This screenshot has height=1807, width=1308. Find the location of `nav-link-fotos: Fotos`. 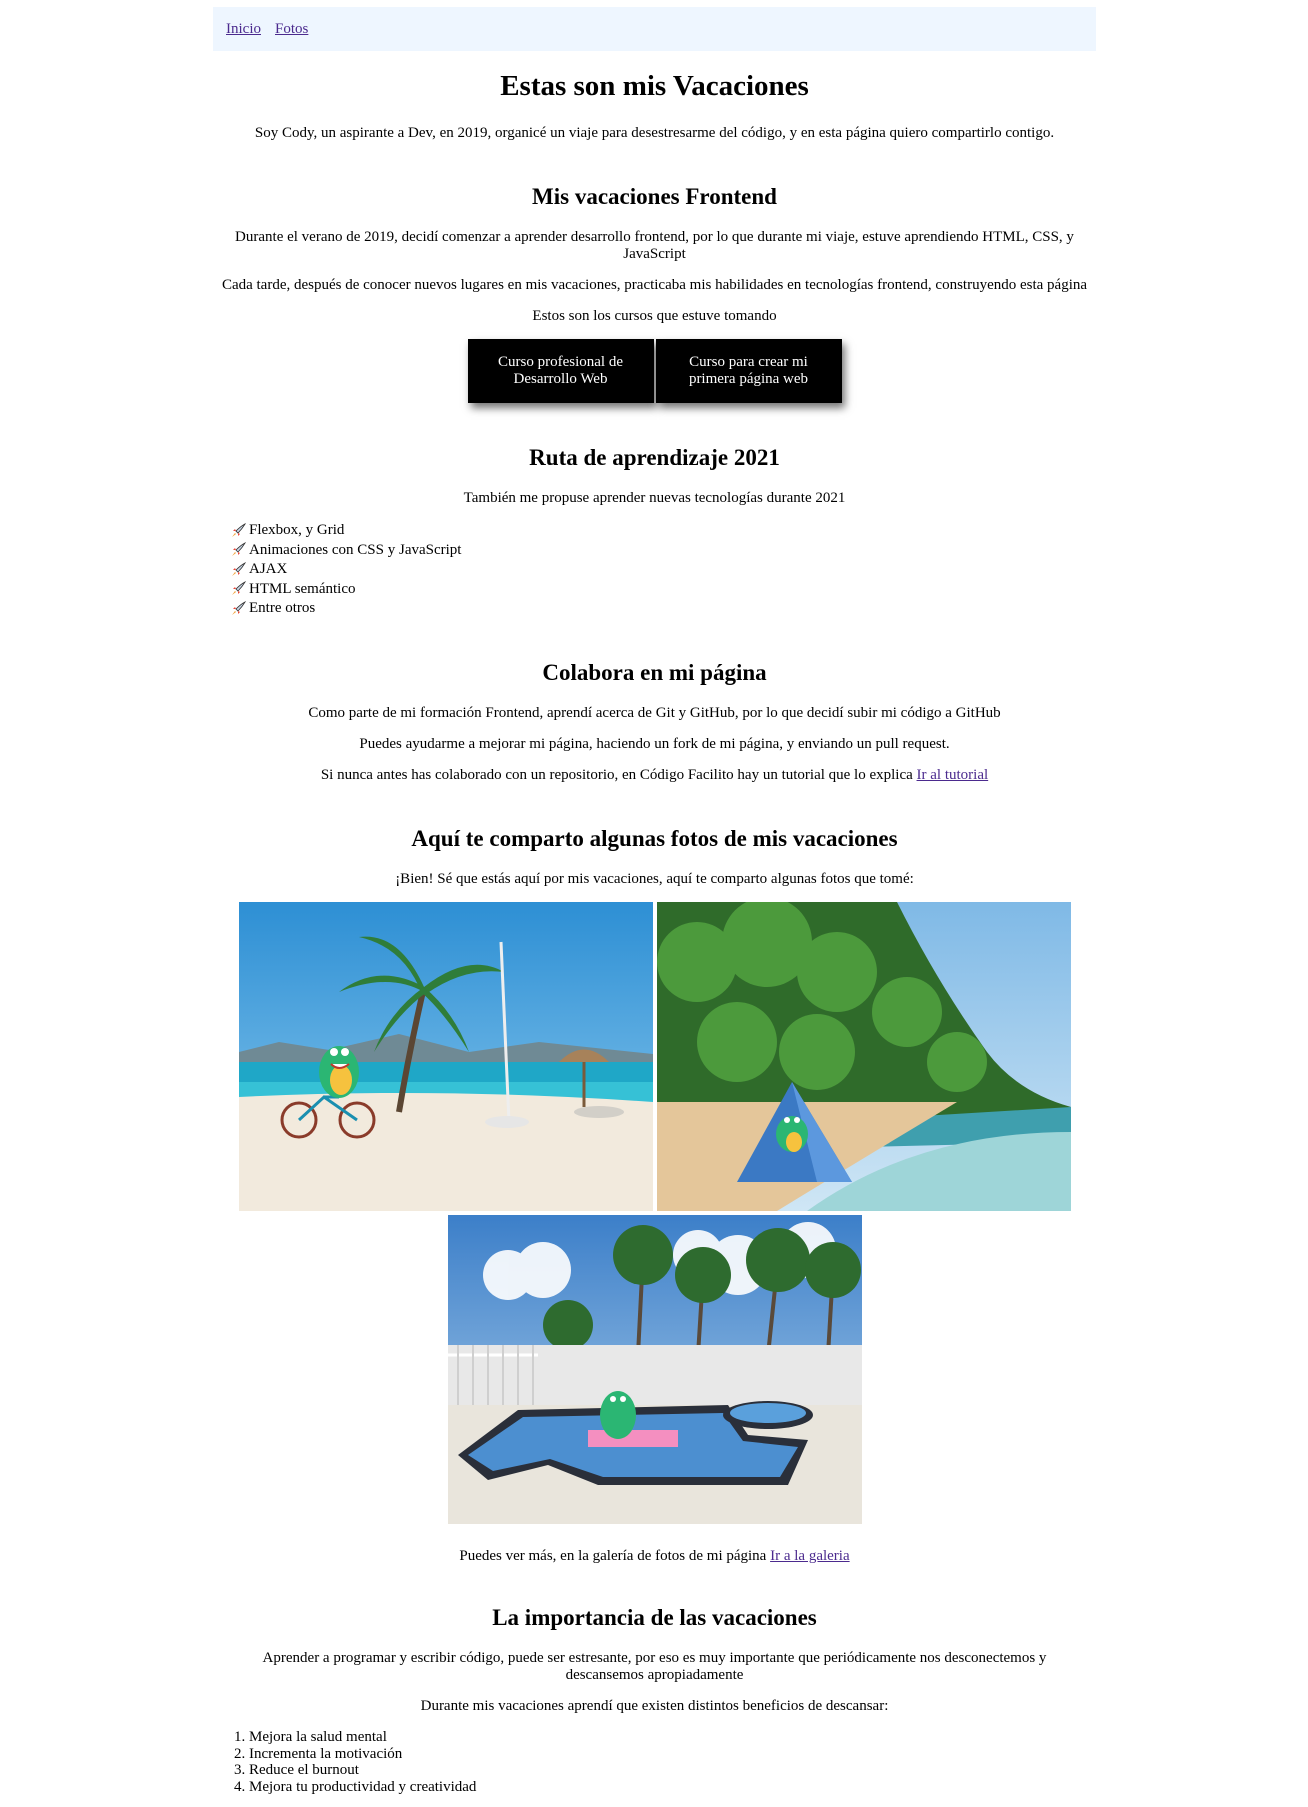

nav-link-fotos: Fotos is located at coordinates (291, 29).